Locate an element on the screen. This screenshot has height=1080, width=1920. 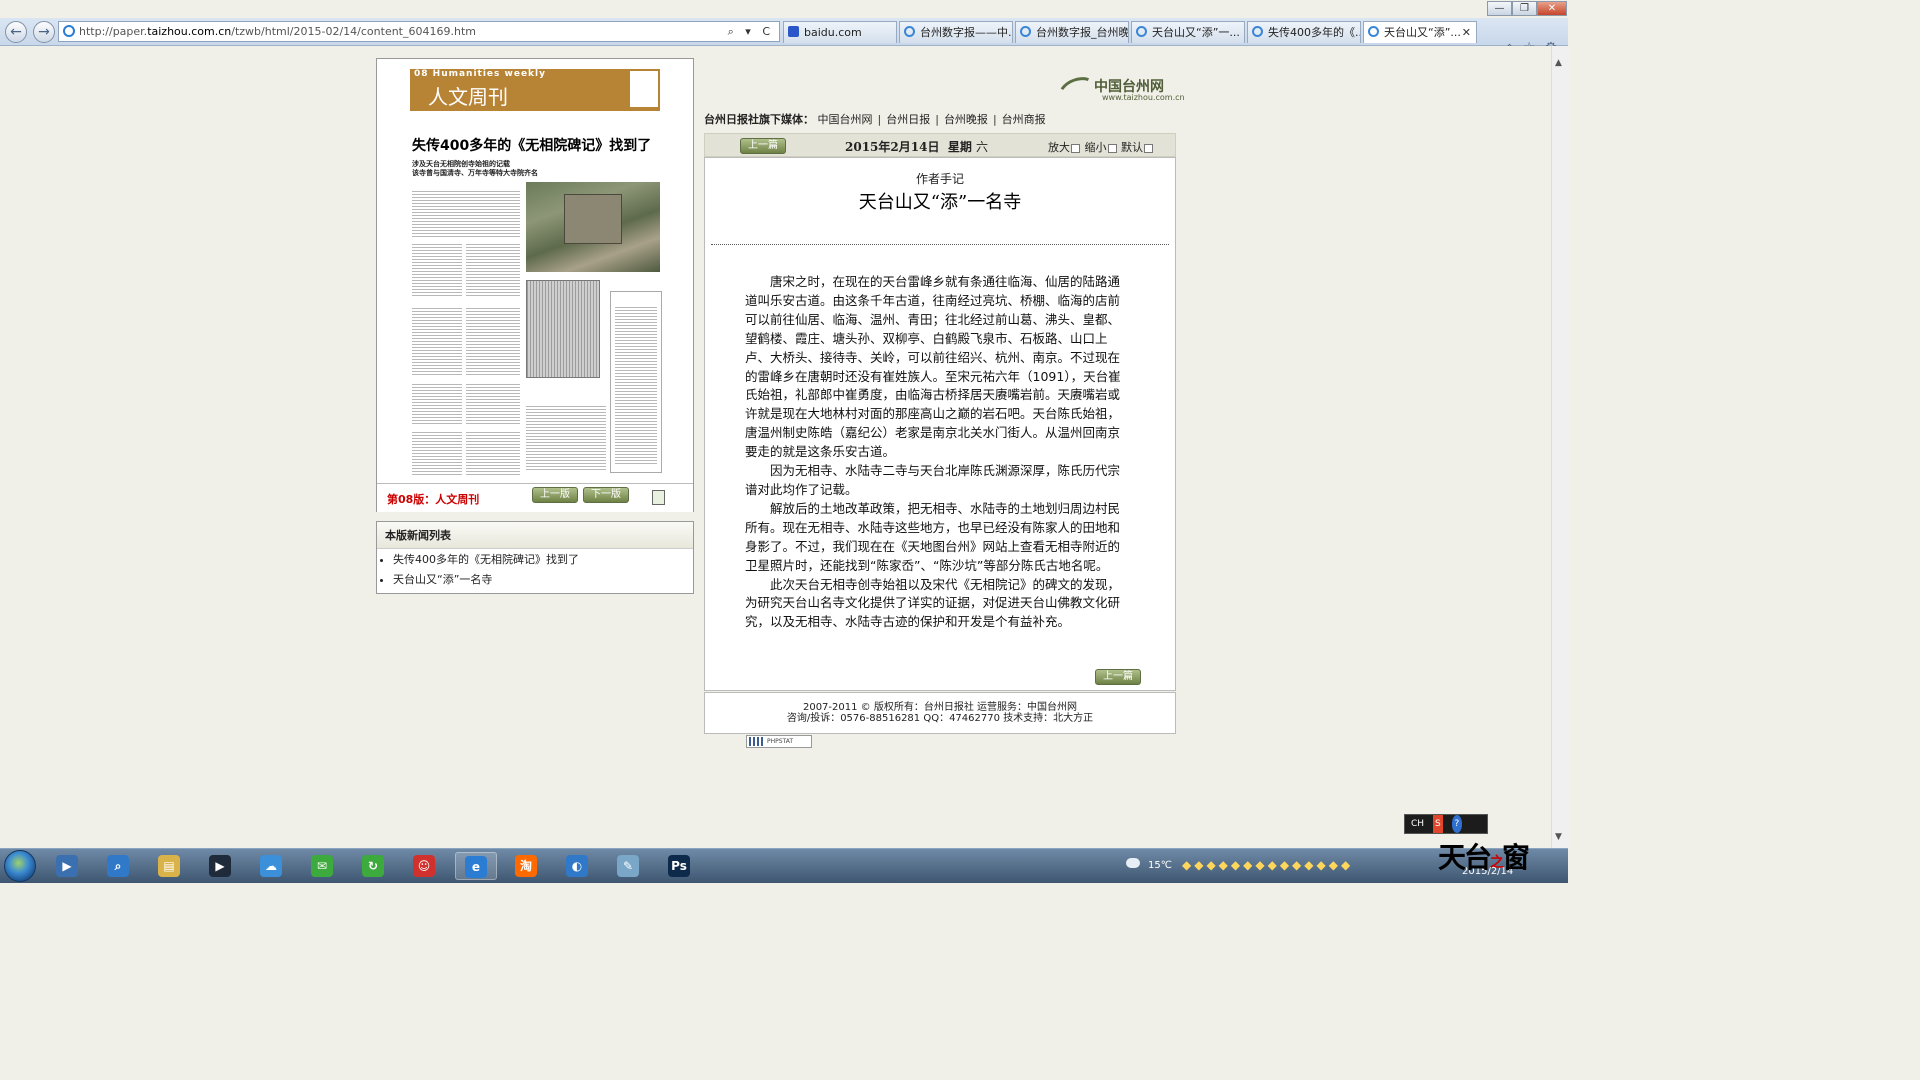
taskbar-app-4: ☁ is located at coordinates (272, 866).